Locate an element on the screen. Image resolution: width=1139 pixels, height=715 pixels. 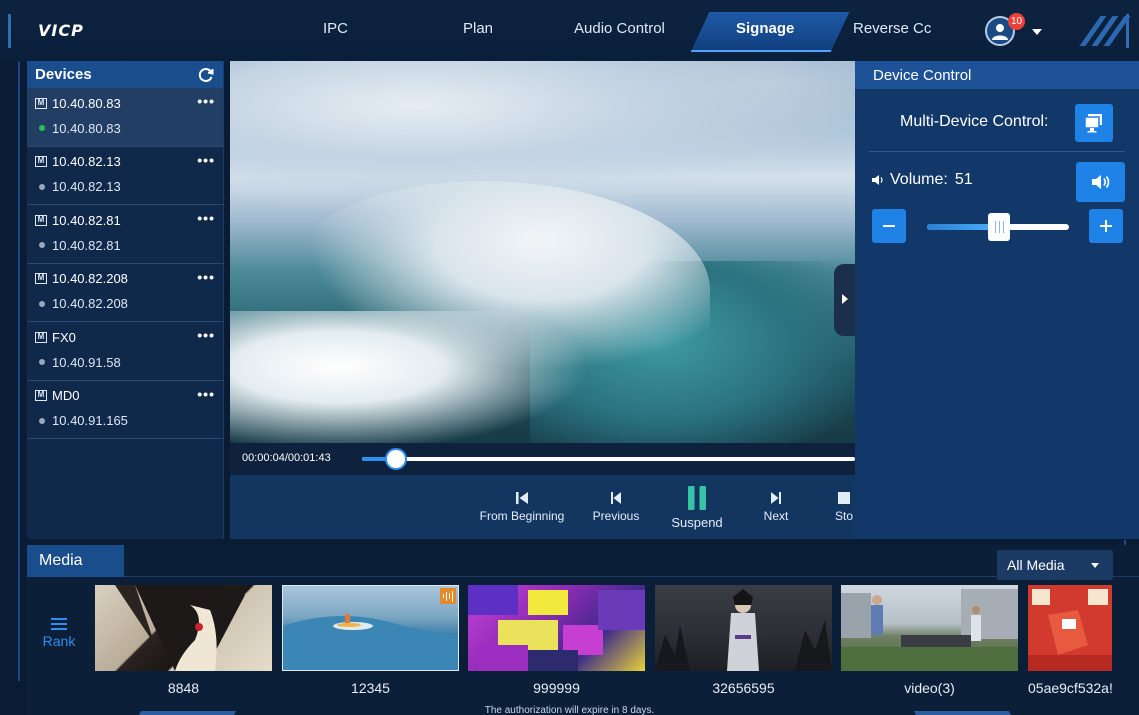
panel-collapse-toggle is located at coordinates (844, 300).